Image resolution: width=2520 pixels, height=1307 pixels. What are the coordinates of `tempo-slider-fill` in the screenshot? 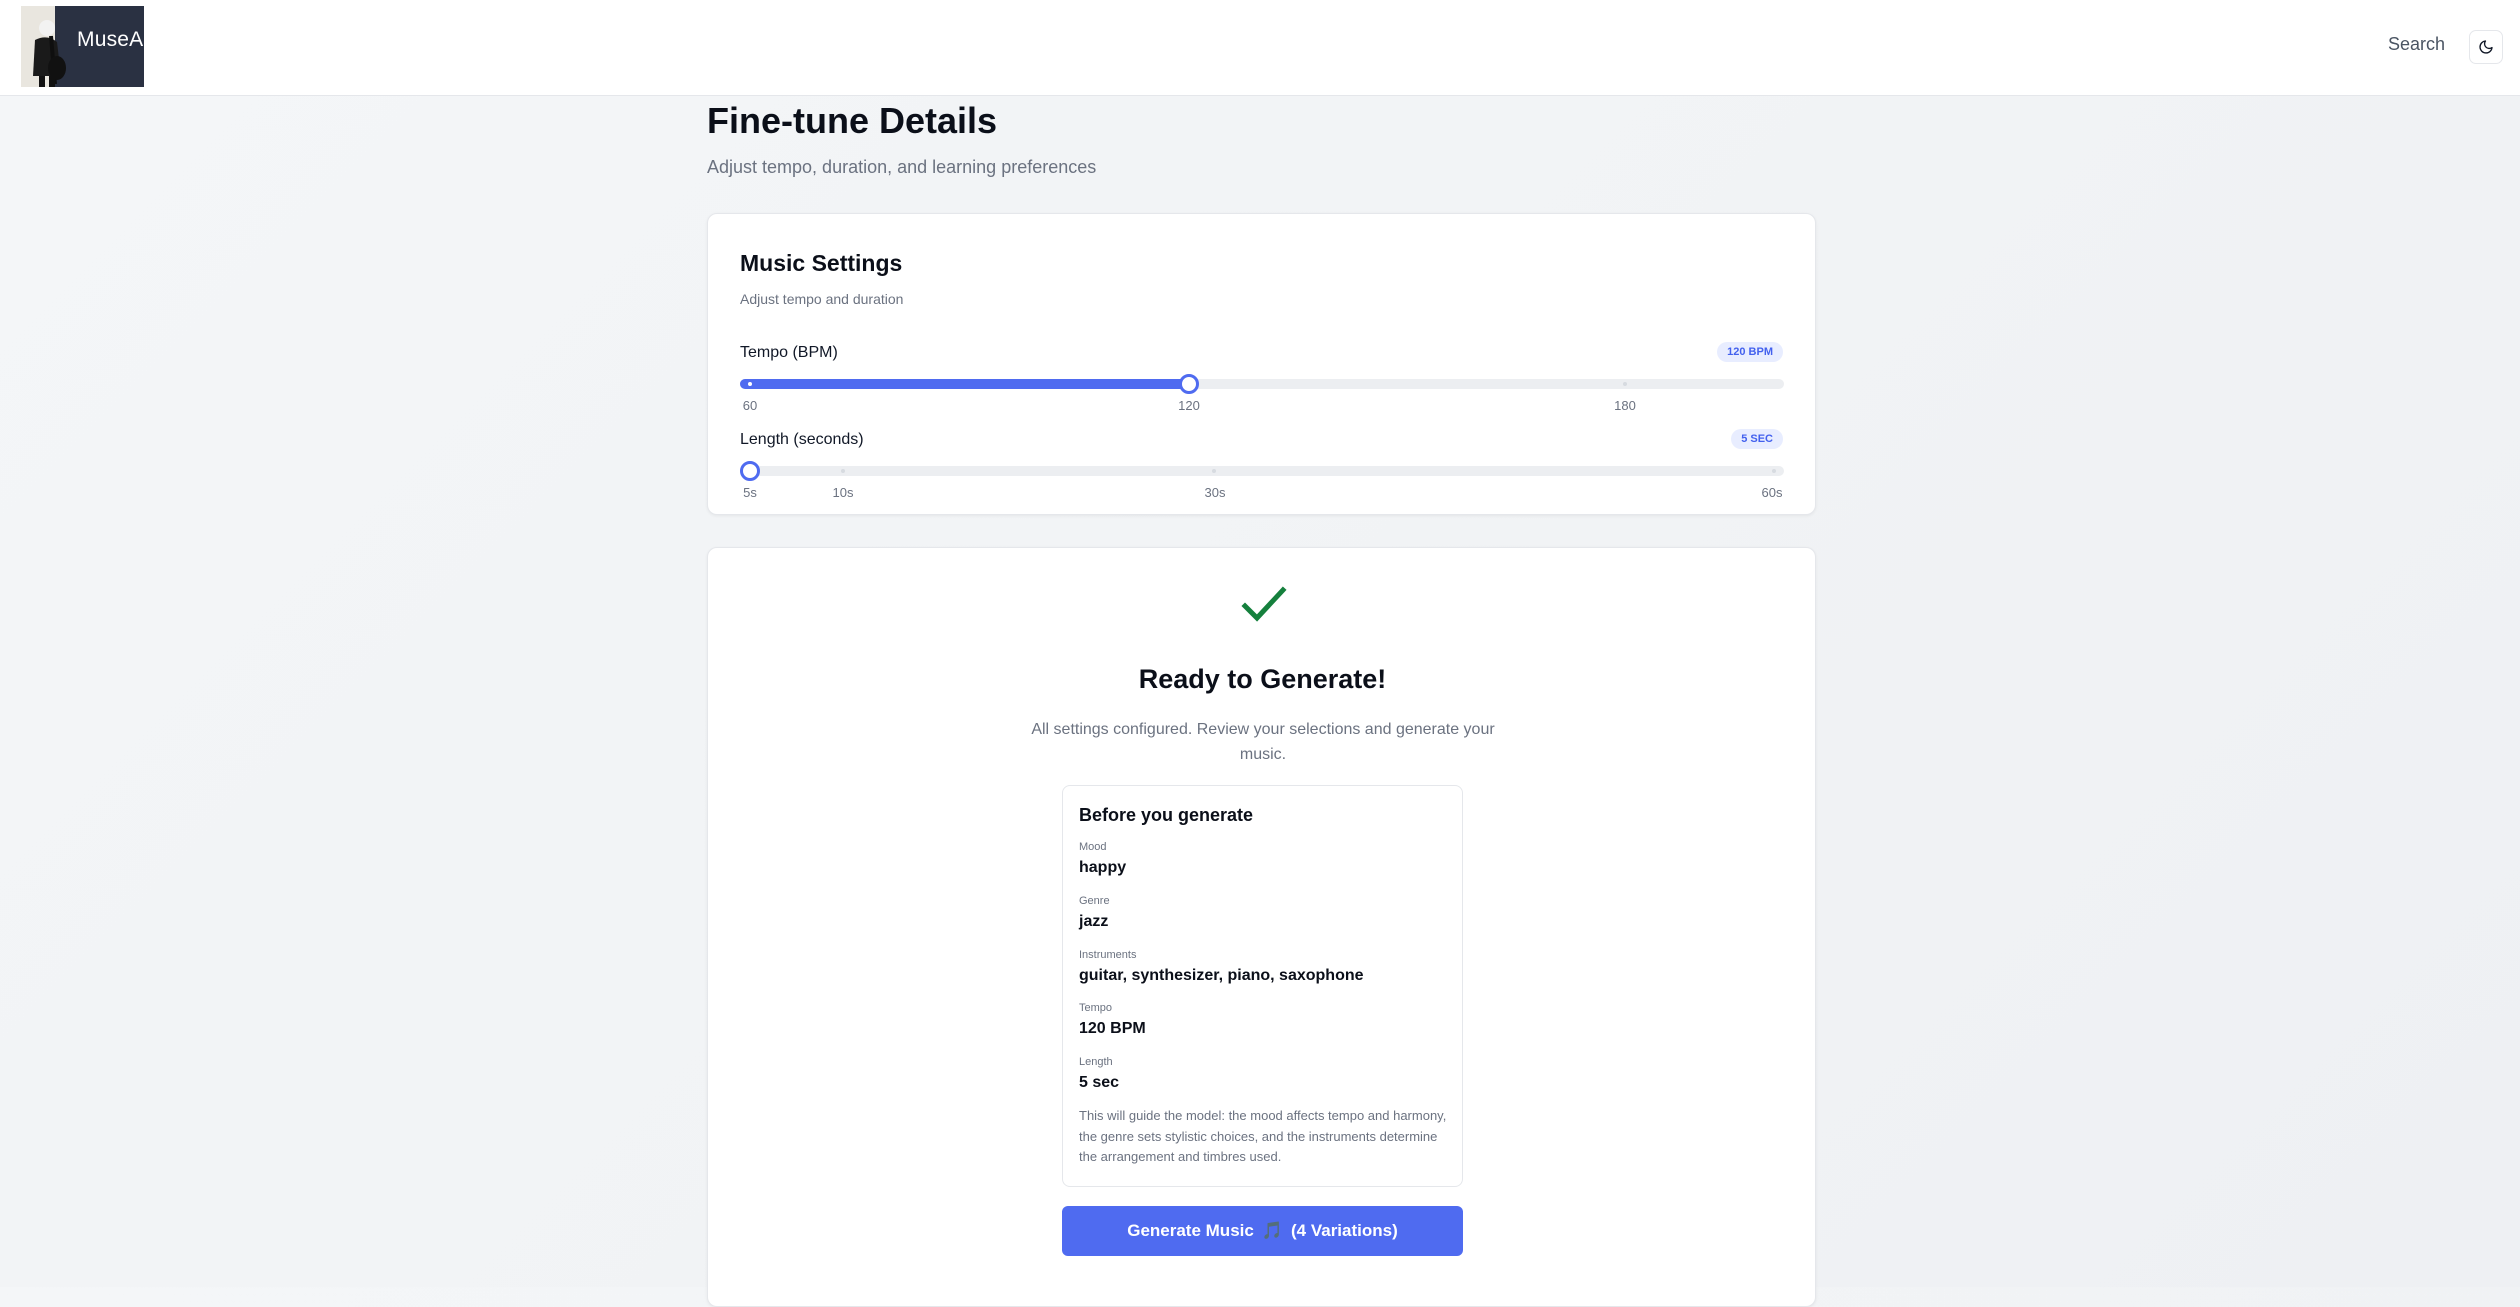 It's located at (964, 384).